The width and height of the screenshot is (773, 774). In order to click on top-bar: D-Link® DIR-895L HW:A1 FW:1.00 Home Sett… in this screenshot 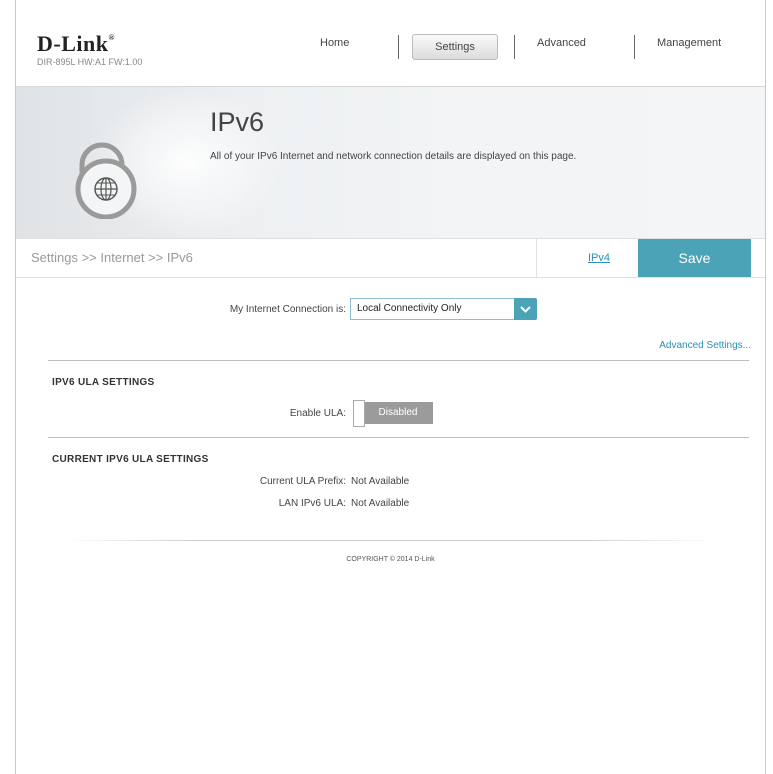, I will do `click(390, 42)`.